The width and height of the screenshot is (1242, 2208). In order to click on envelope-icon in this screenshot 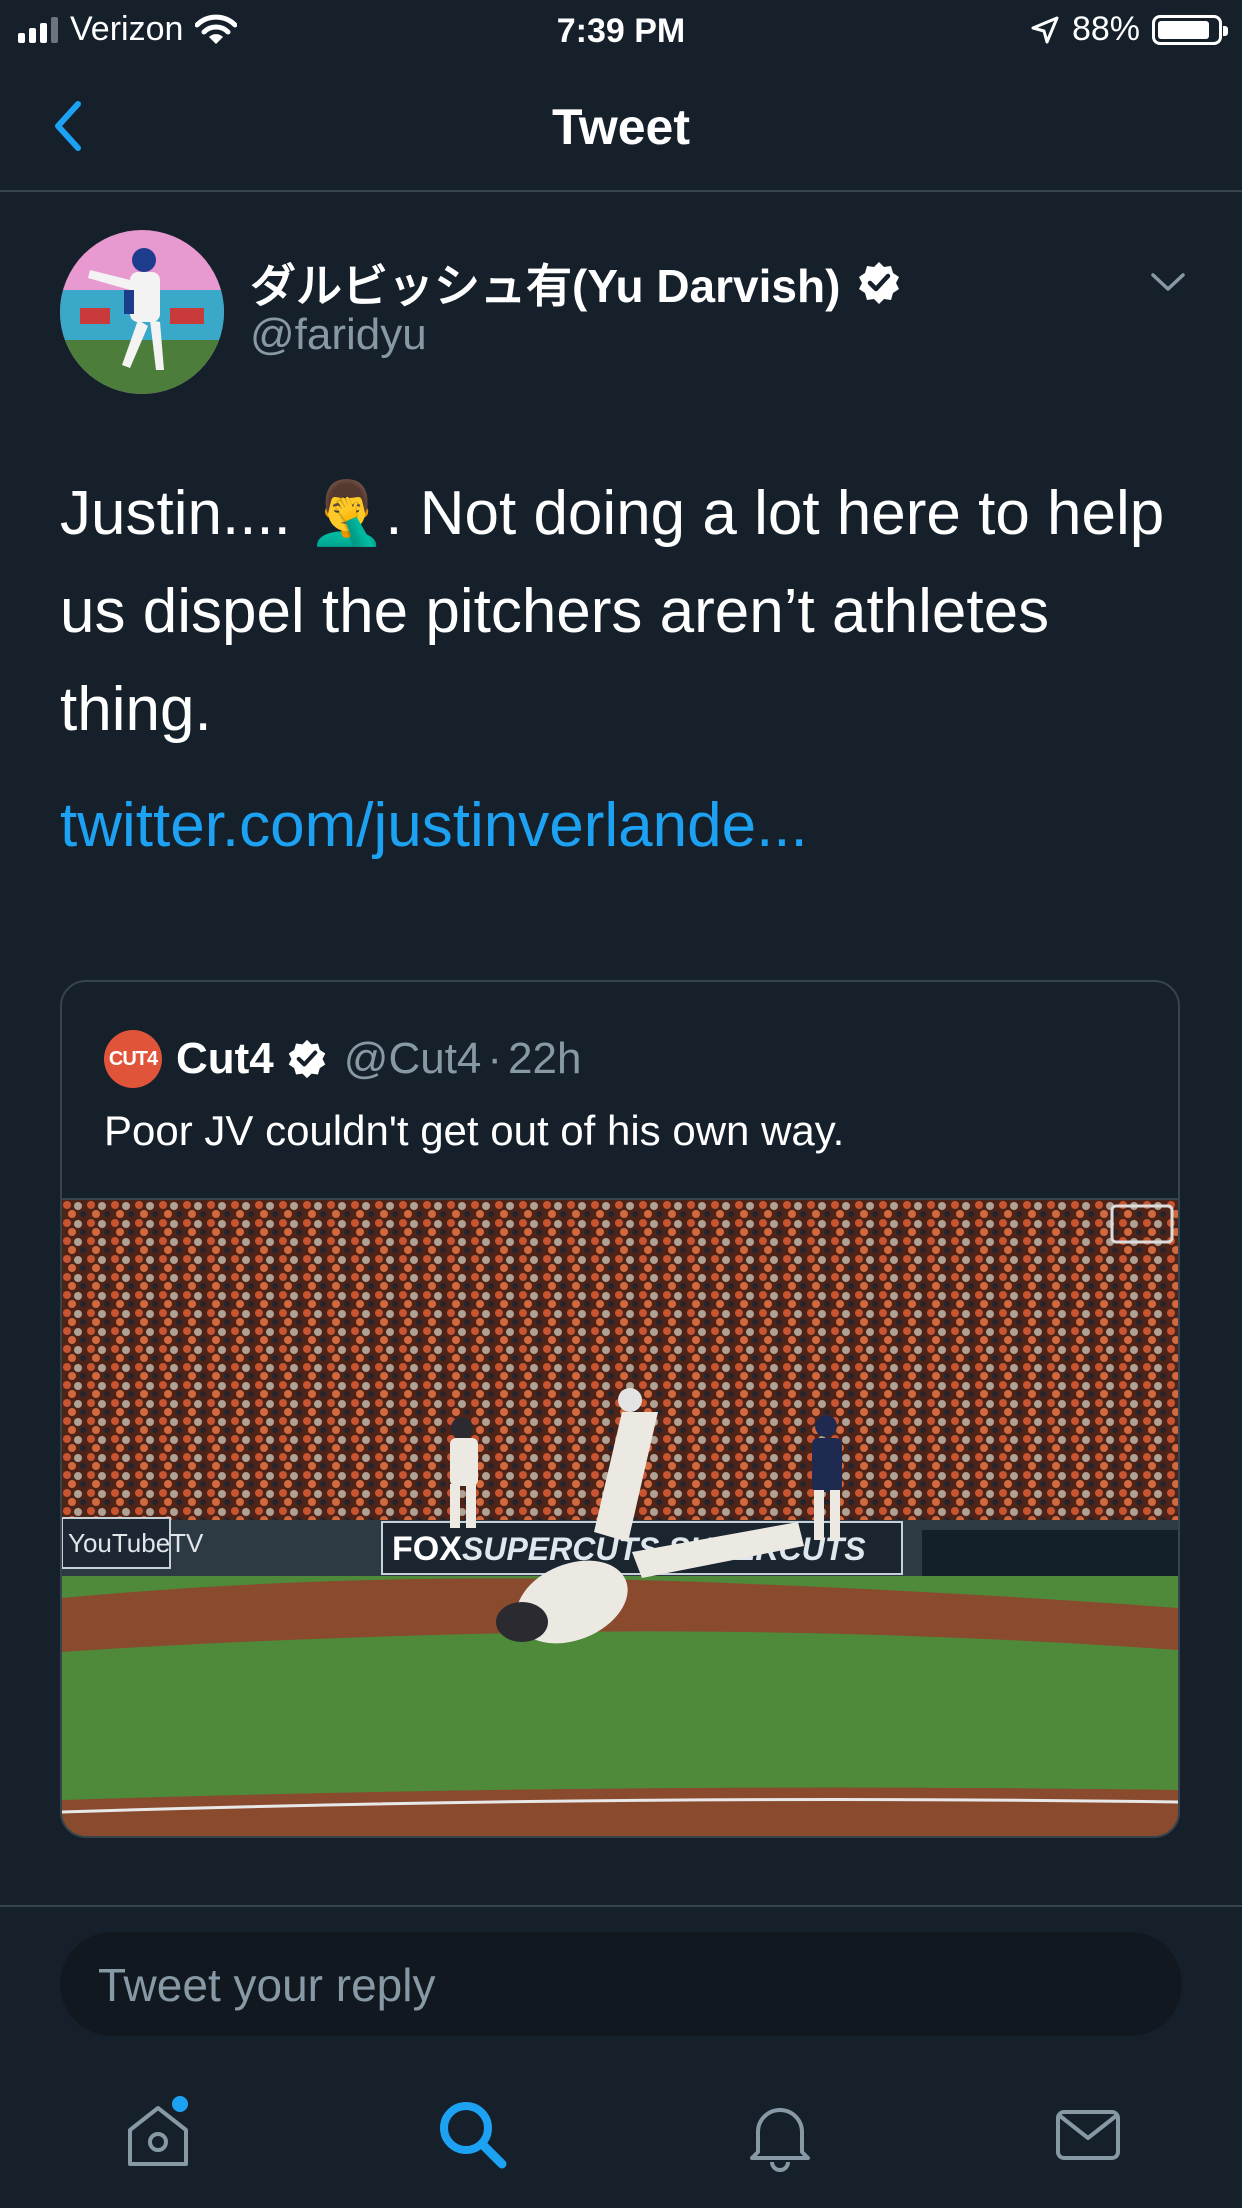, I will do `click(1088, 2134)`.